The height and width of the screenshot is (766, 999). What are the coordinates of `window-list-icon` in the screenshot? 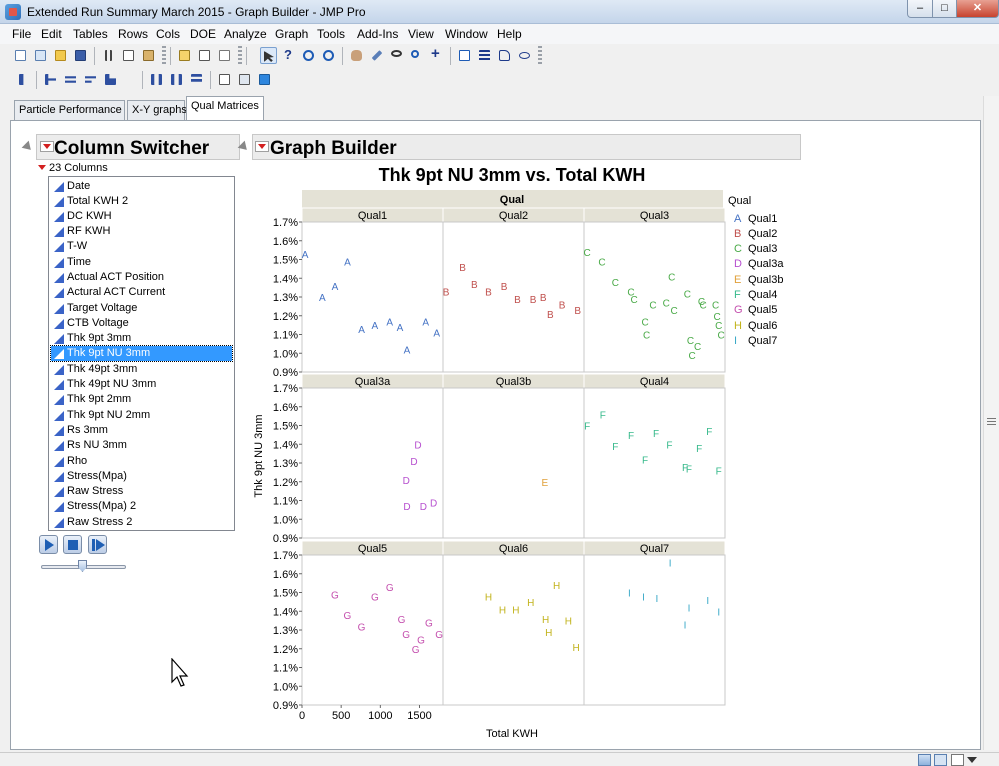 It's located at (957, 760).